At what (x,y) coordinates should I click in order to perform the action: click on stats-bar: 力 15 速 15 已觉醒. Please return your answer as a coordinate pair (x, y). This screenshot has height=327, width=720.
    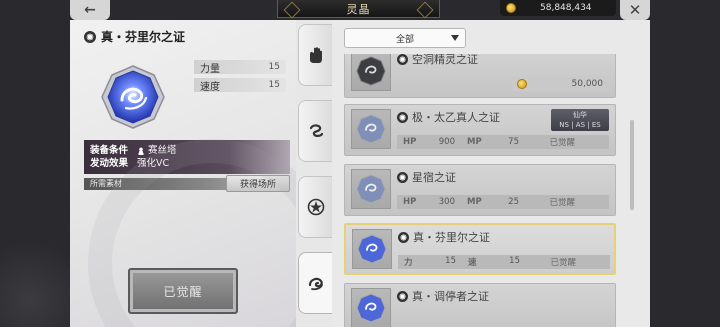
    Looking at the image, I should click on (504, 262).